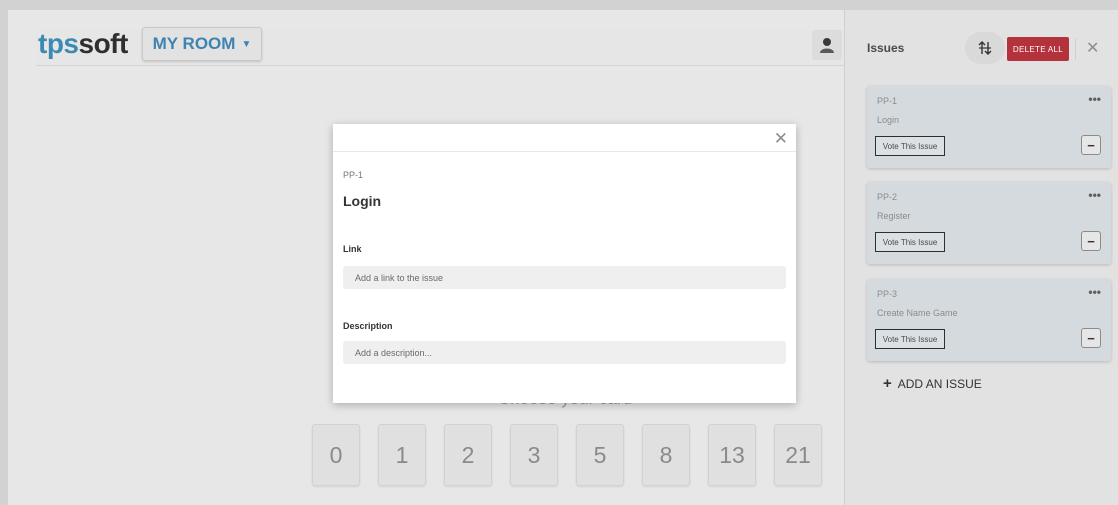  I want to click on vote-card: 3, so click(534, 455).